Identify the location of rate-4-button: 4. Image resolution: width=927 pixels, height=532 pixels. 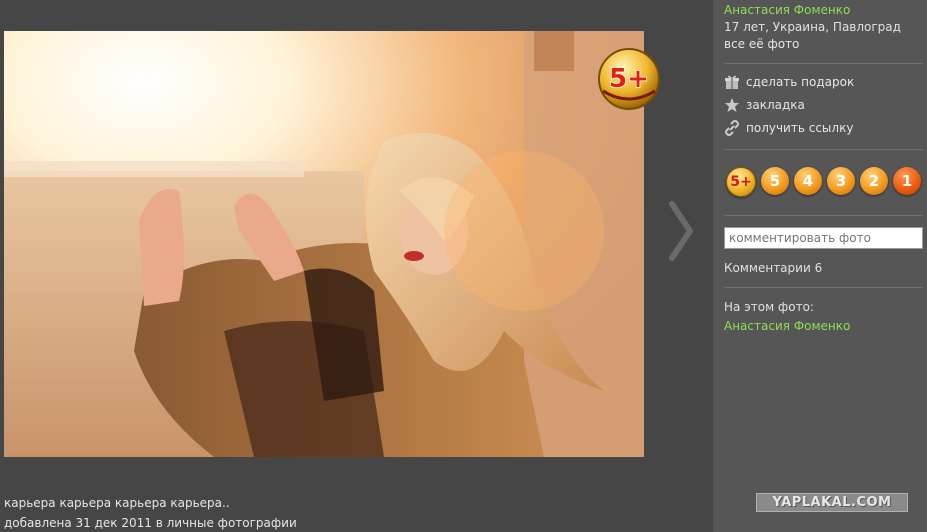
(808, 181).